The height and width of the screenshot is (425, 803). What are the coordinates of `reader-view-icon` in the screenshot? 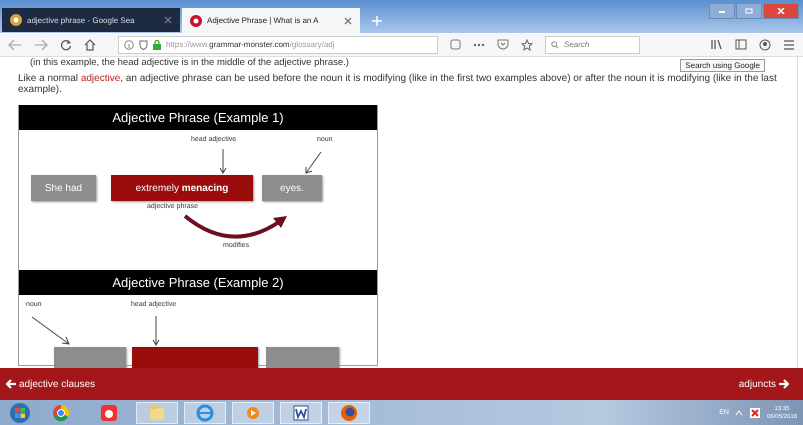 It's located at (455, 44).